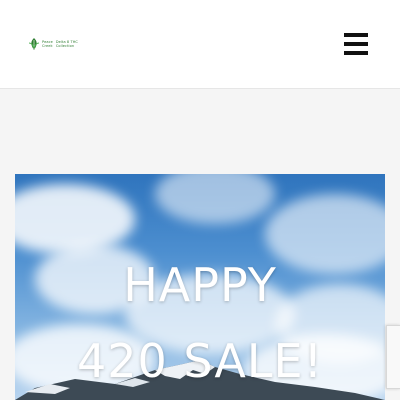 The width and height of the screenshot is (400, 400). I want to click on menu-bar-top, so click(356, 35).